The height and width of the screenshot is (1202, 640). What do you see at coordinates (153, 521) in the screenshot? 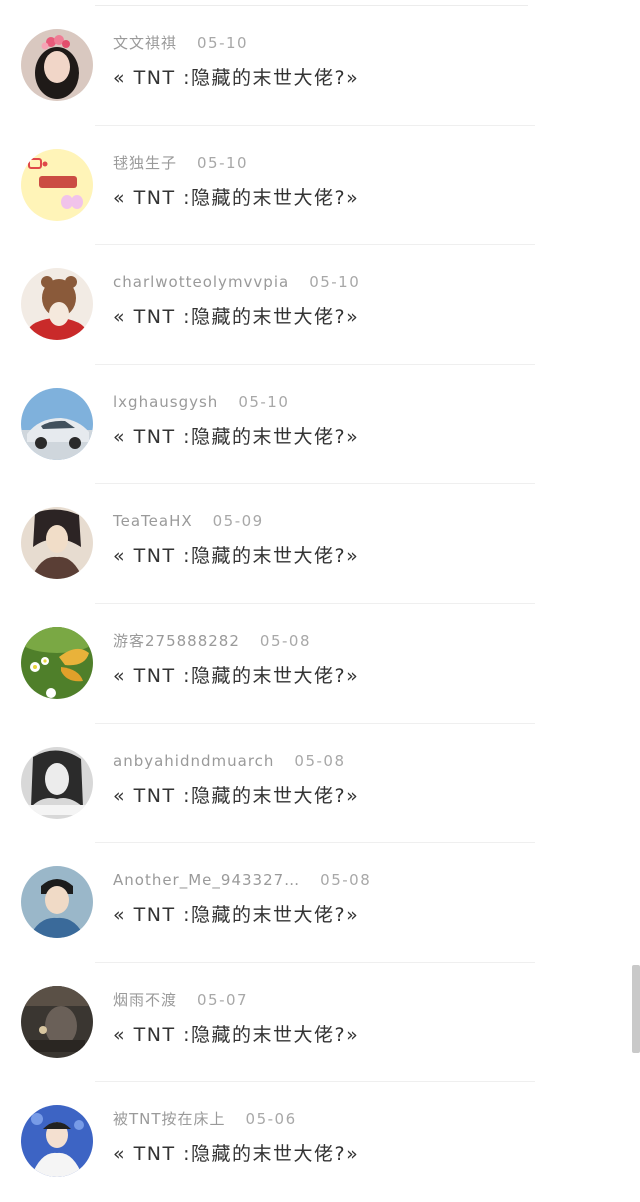
I see `username: TeaTeaHX` at bounding box center [153, 521].